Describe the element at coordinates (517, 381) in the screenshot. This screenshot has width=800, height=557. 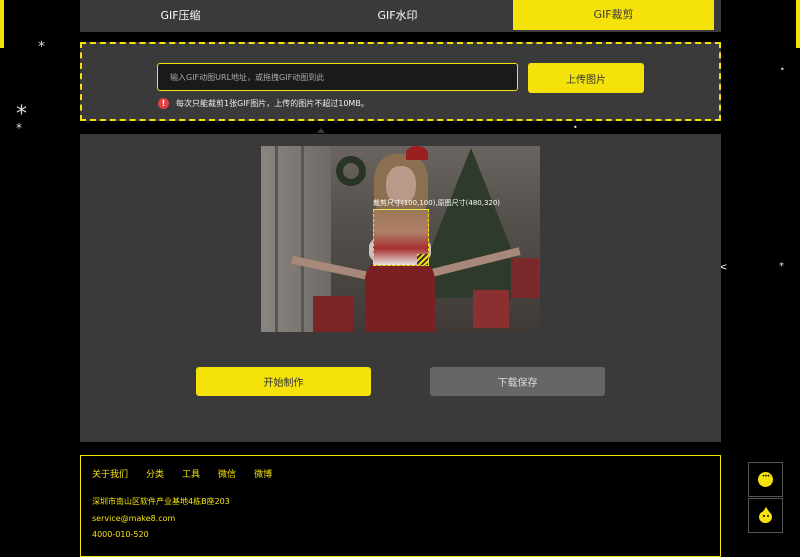
I see `download-save-button: 下载保存` at that location.